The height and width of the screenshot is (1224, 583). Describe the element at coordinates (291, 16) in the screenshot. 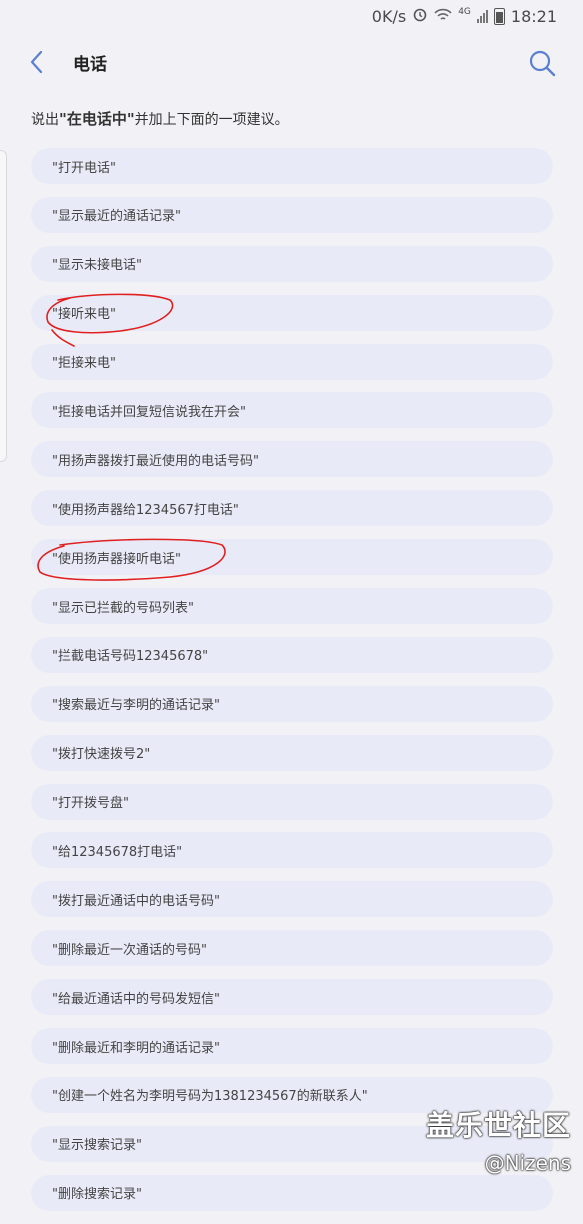

I see `status-bar: 0K/s 4G 18:21` at that location.